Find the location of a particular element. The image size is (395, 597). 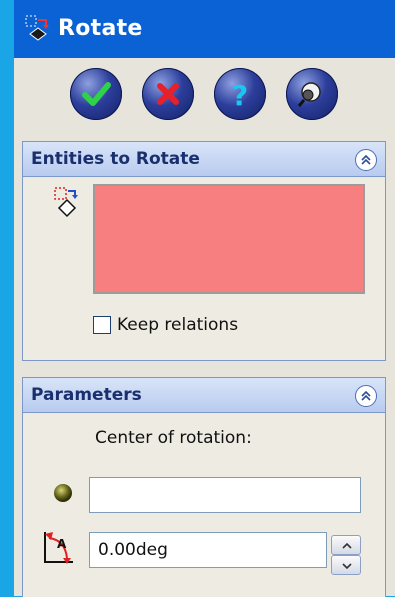

collapse-entities-button is located at coordinates (366, 160).